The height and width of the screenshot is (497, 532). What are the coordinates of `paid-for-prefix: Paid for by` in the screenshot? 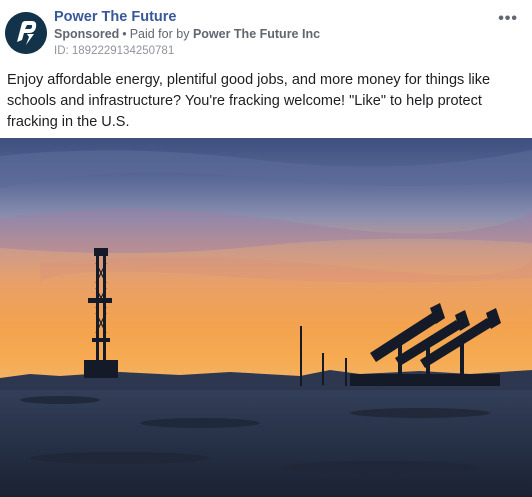 It's located at (159, 34).